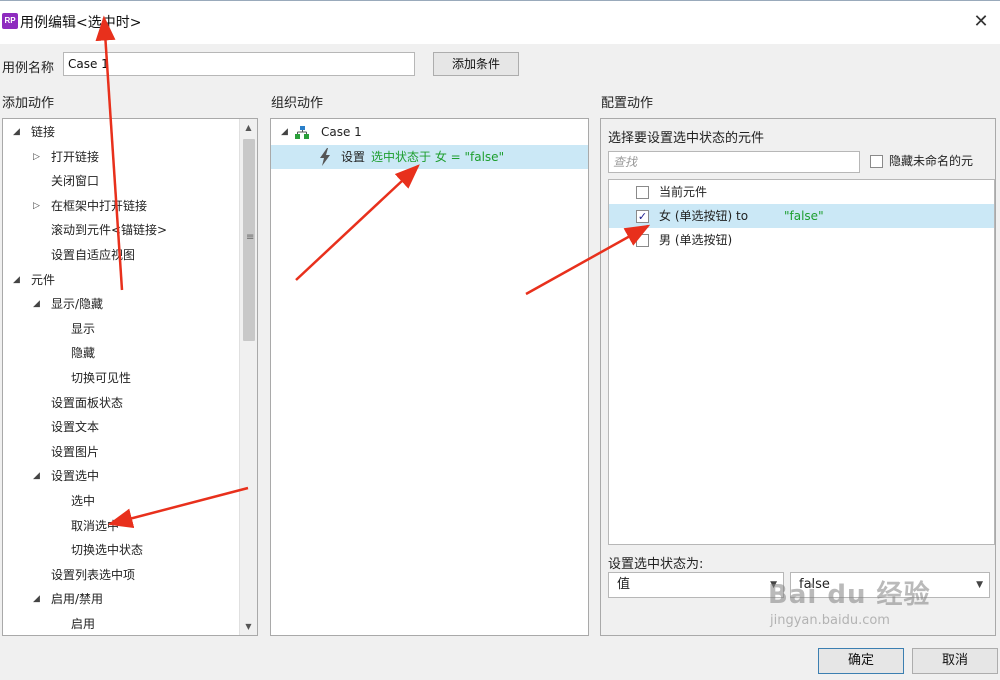  What do you see at coordinates (656, 564) in the screenshot?
I see `set-state-label: 设置选中状态为:` at bounding box center [656, 564].